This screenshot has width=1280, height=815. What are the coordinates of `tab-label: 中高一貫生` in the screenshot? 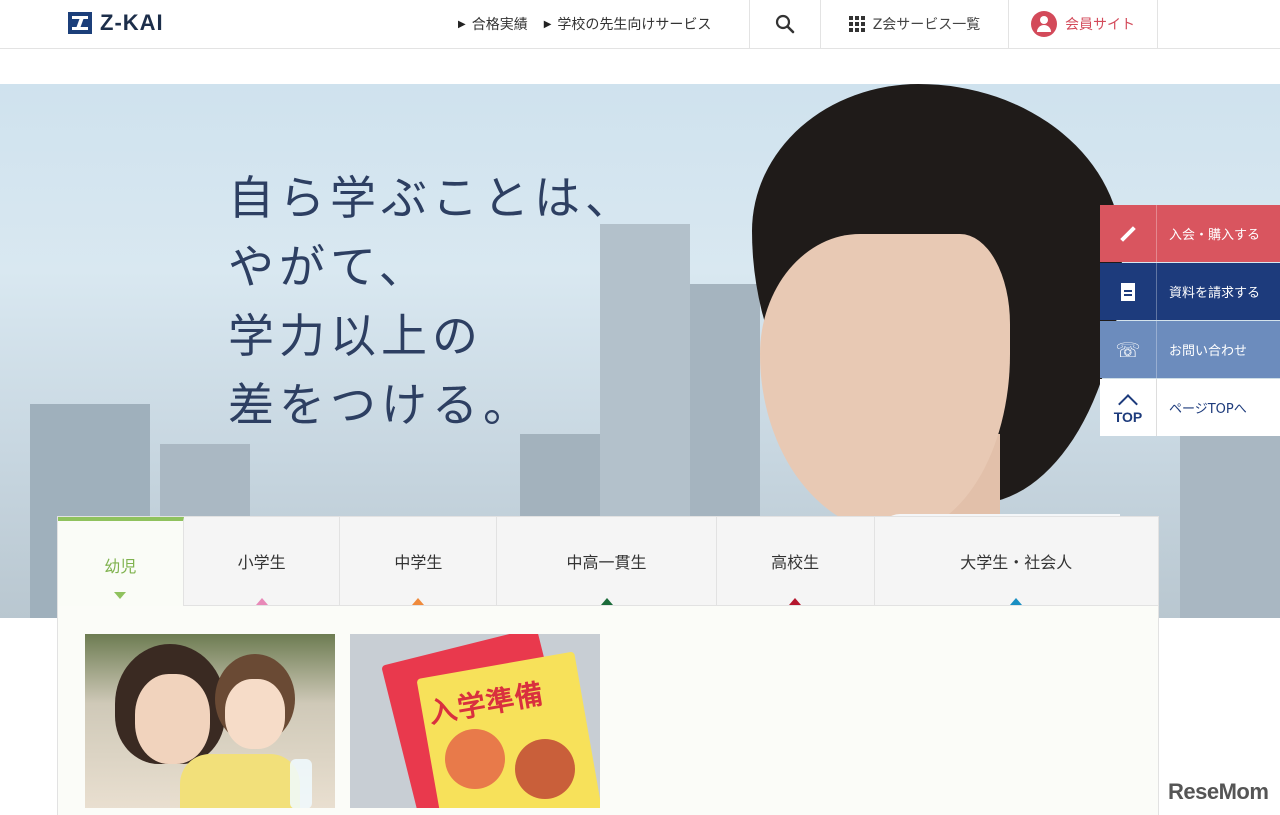 It's located at (606, 562).